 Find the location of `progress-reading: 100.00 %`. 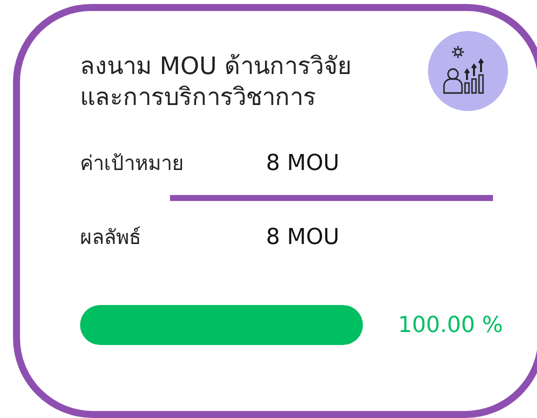

progress-reading: 100.00 % is located at coordinates (450, 325).